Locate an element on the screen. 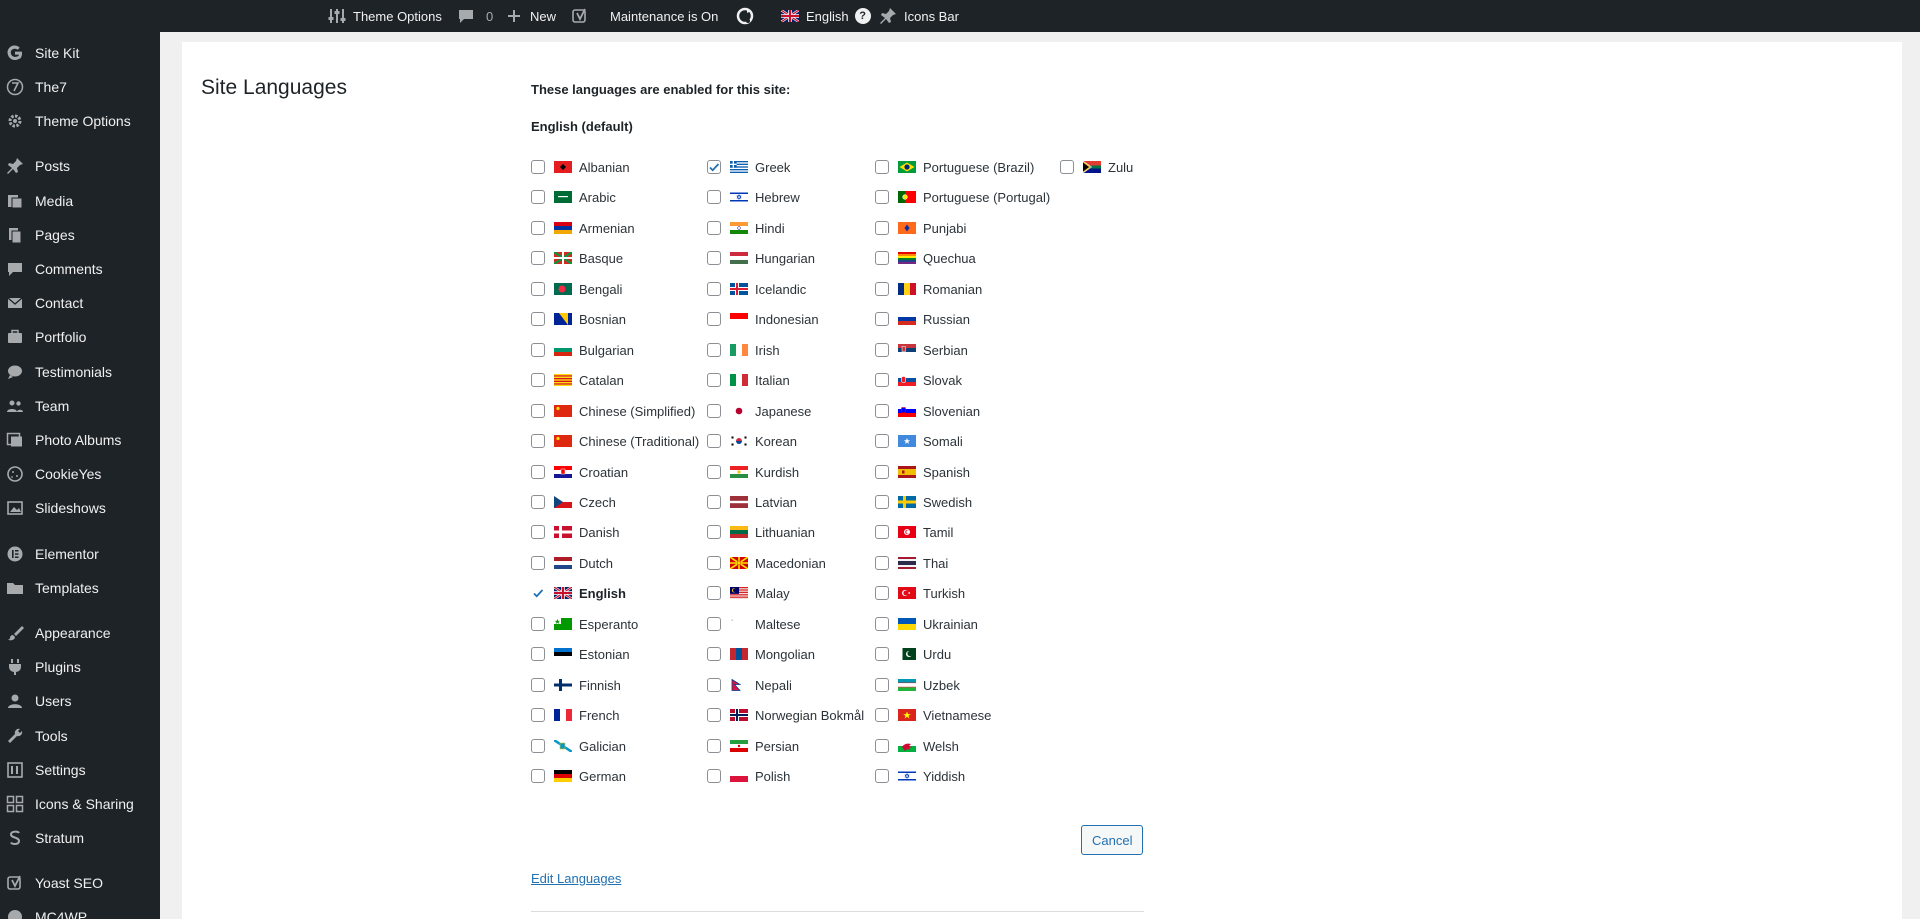 The image size is (1920, 919). language-option-estonian: Estonian is located at coordinates (580, 654).